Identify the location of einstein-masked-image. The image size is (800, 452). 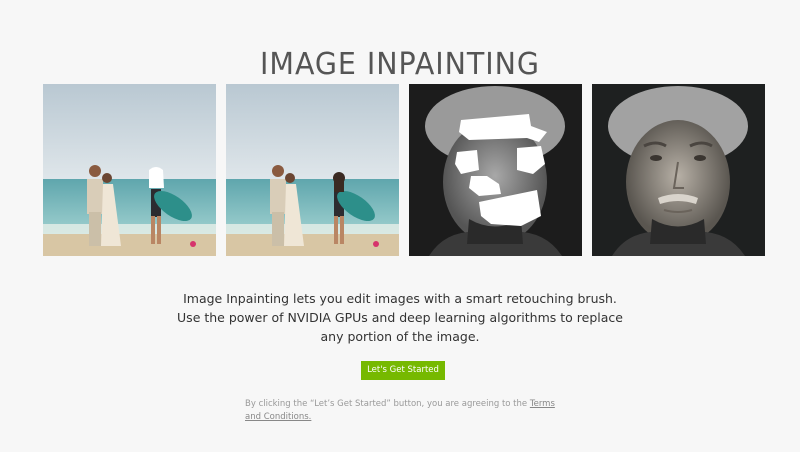
(495, 170).